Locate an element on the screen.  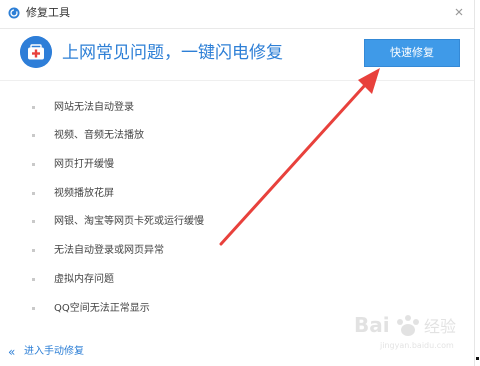
baidu-watermark: Bai 经验 jingyan.baidu.com is located at coordinates (405, 331).